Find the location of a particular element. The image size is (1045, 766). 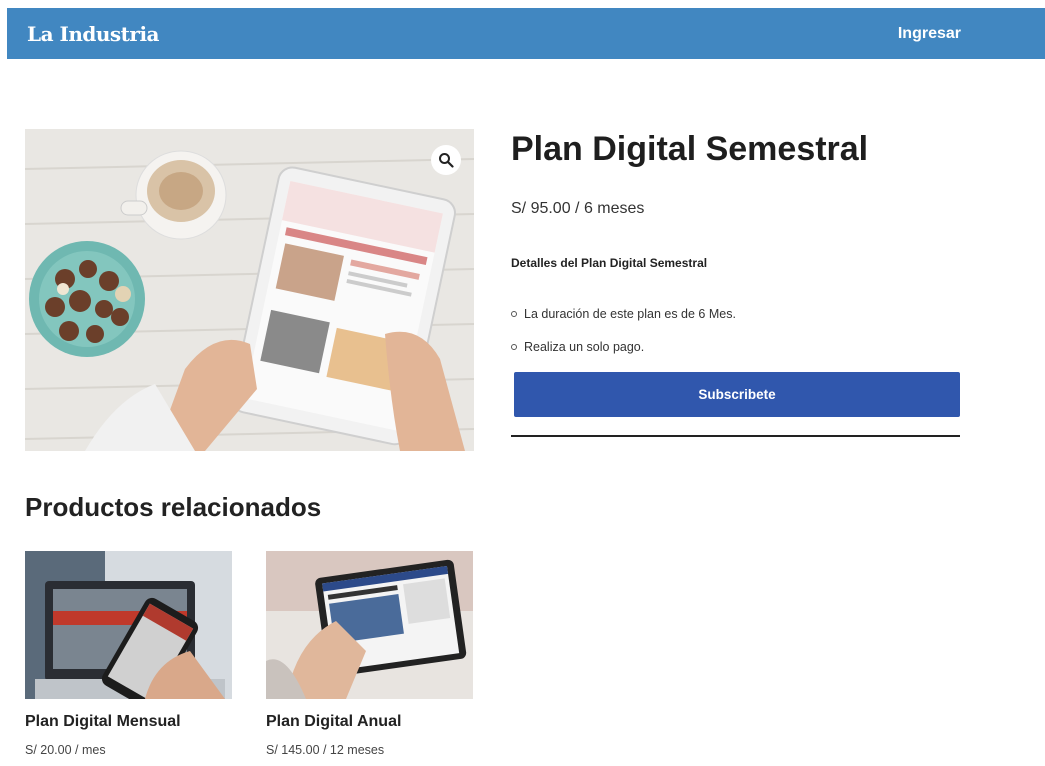

phone-laptop-photo is located at coordinates (128, 625).